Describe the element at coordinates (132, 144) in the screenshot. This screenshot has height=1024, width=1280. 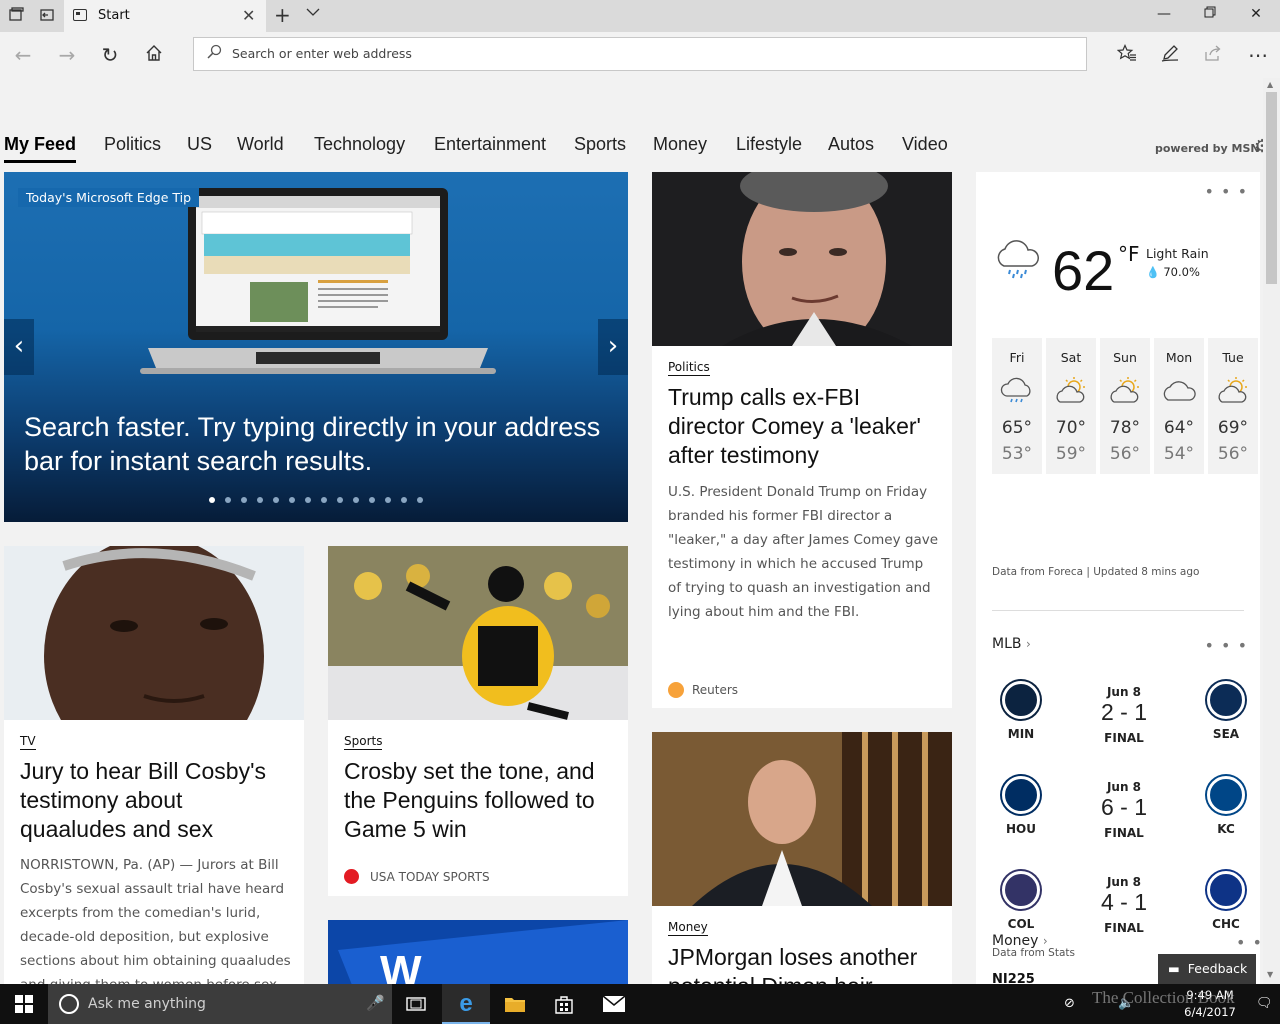
I see `feed-tab-politics: Politics` at that location.